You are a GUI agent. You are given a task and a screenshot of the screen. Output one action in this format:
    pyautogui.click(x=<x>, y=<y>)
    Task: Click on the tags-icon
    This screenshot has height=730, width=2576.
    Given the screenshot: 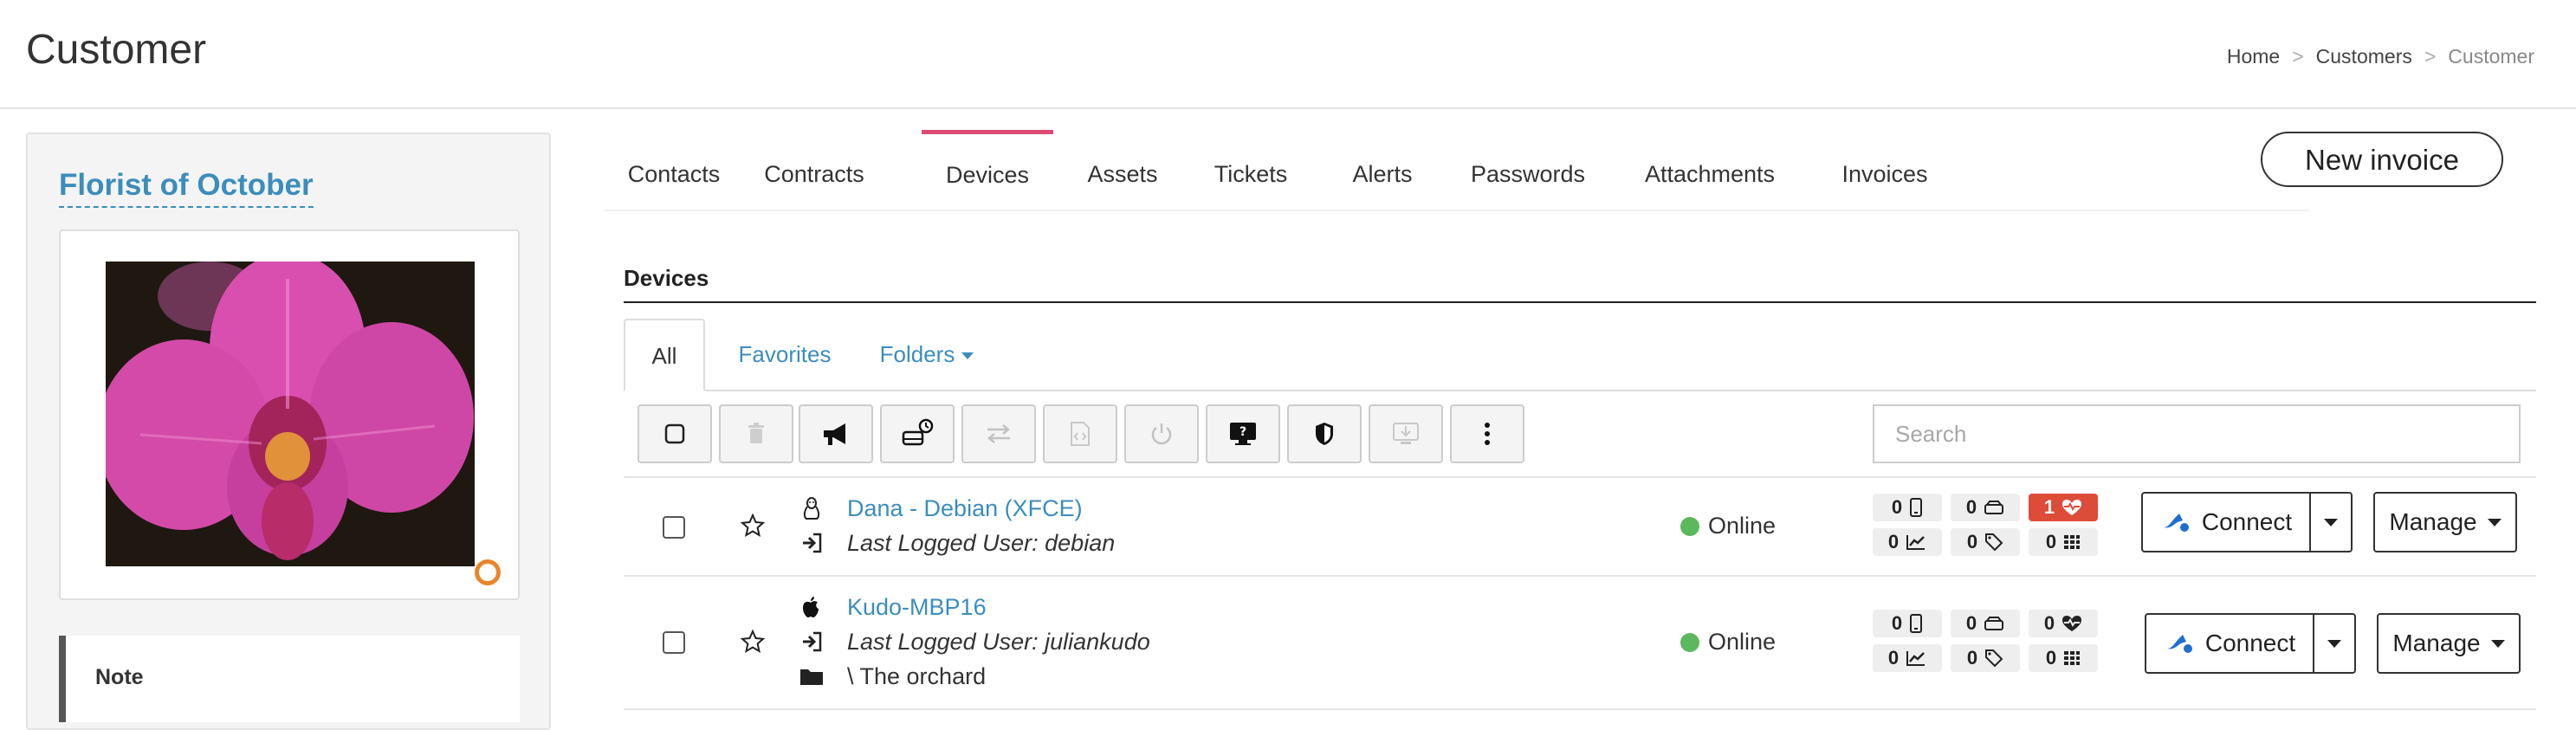 What is the action you would take?
    pyautogui.click(x=1994, y=542)
    